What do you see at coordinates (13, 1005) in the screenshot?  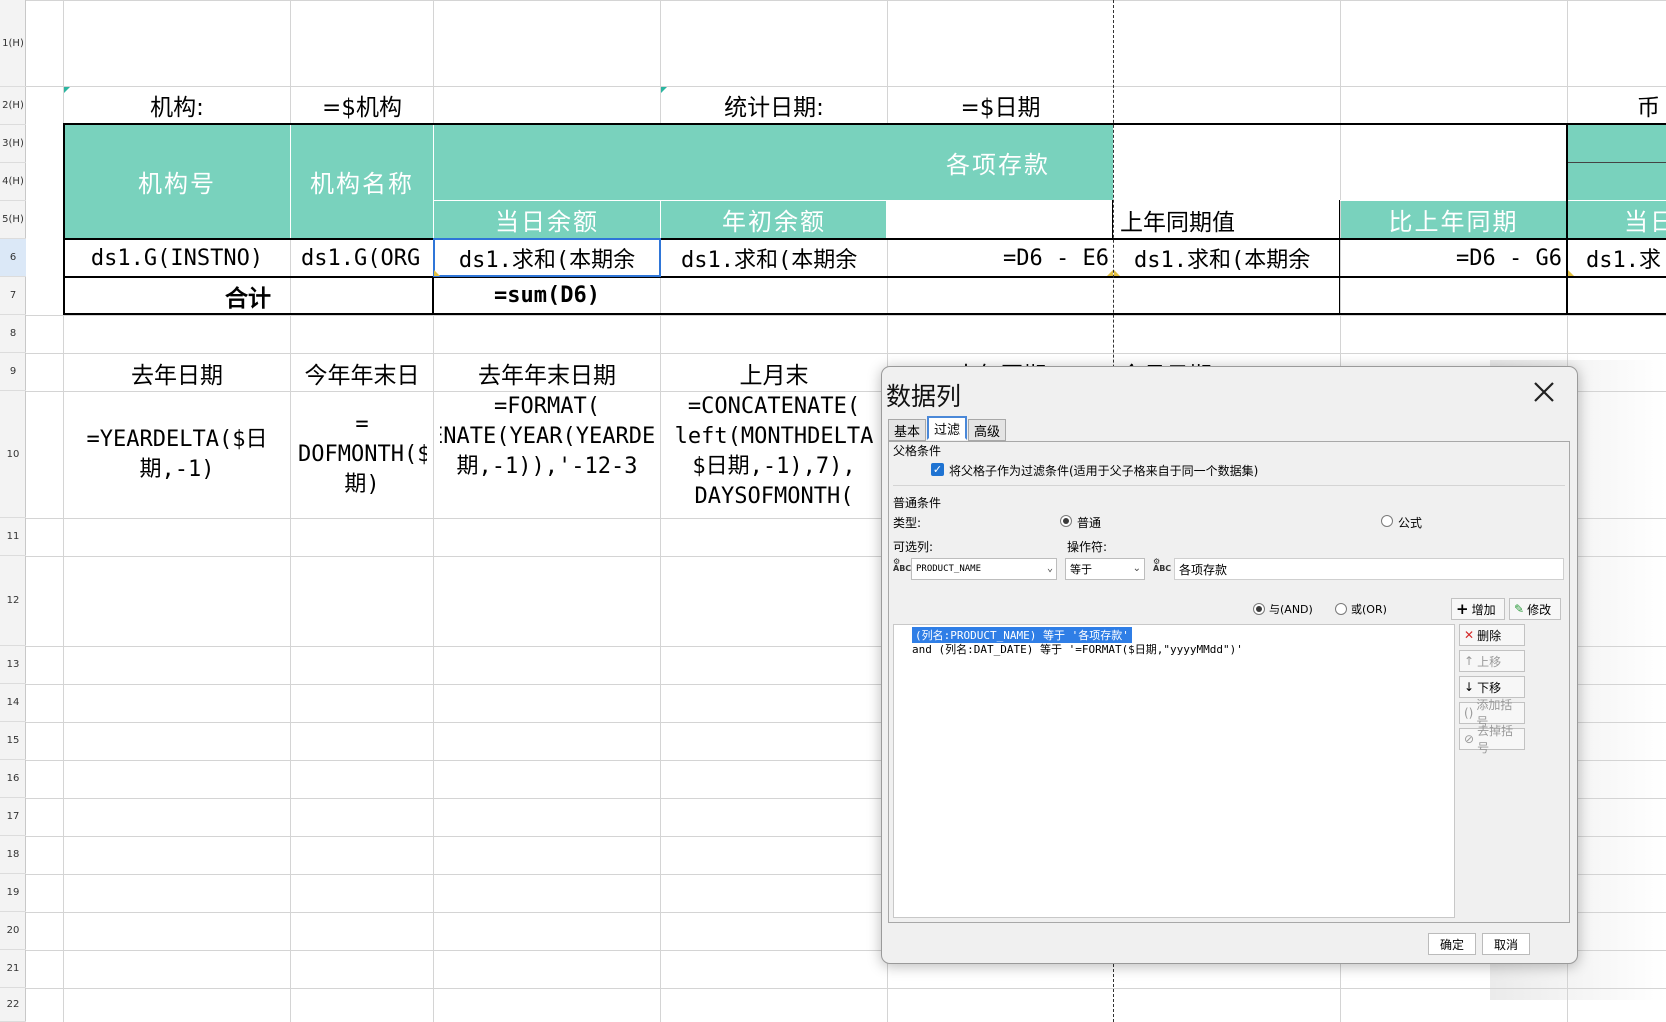 I see `row-header-22: 22` at bounding box center [13, 1005].